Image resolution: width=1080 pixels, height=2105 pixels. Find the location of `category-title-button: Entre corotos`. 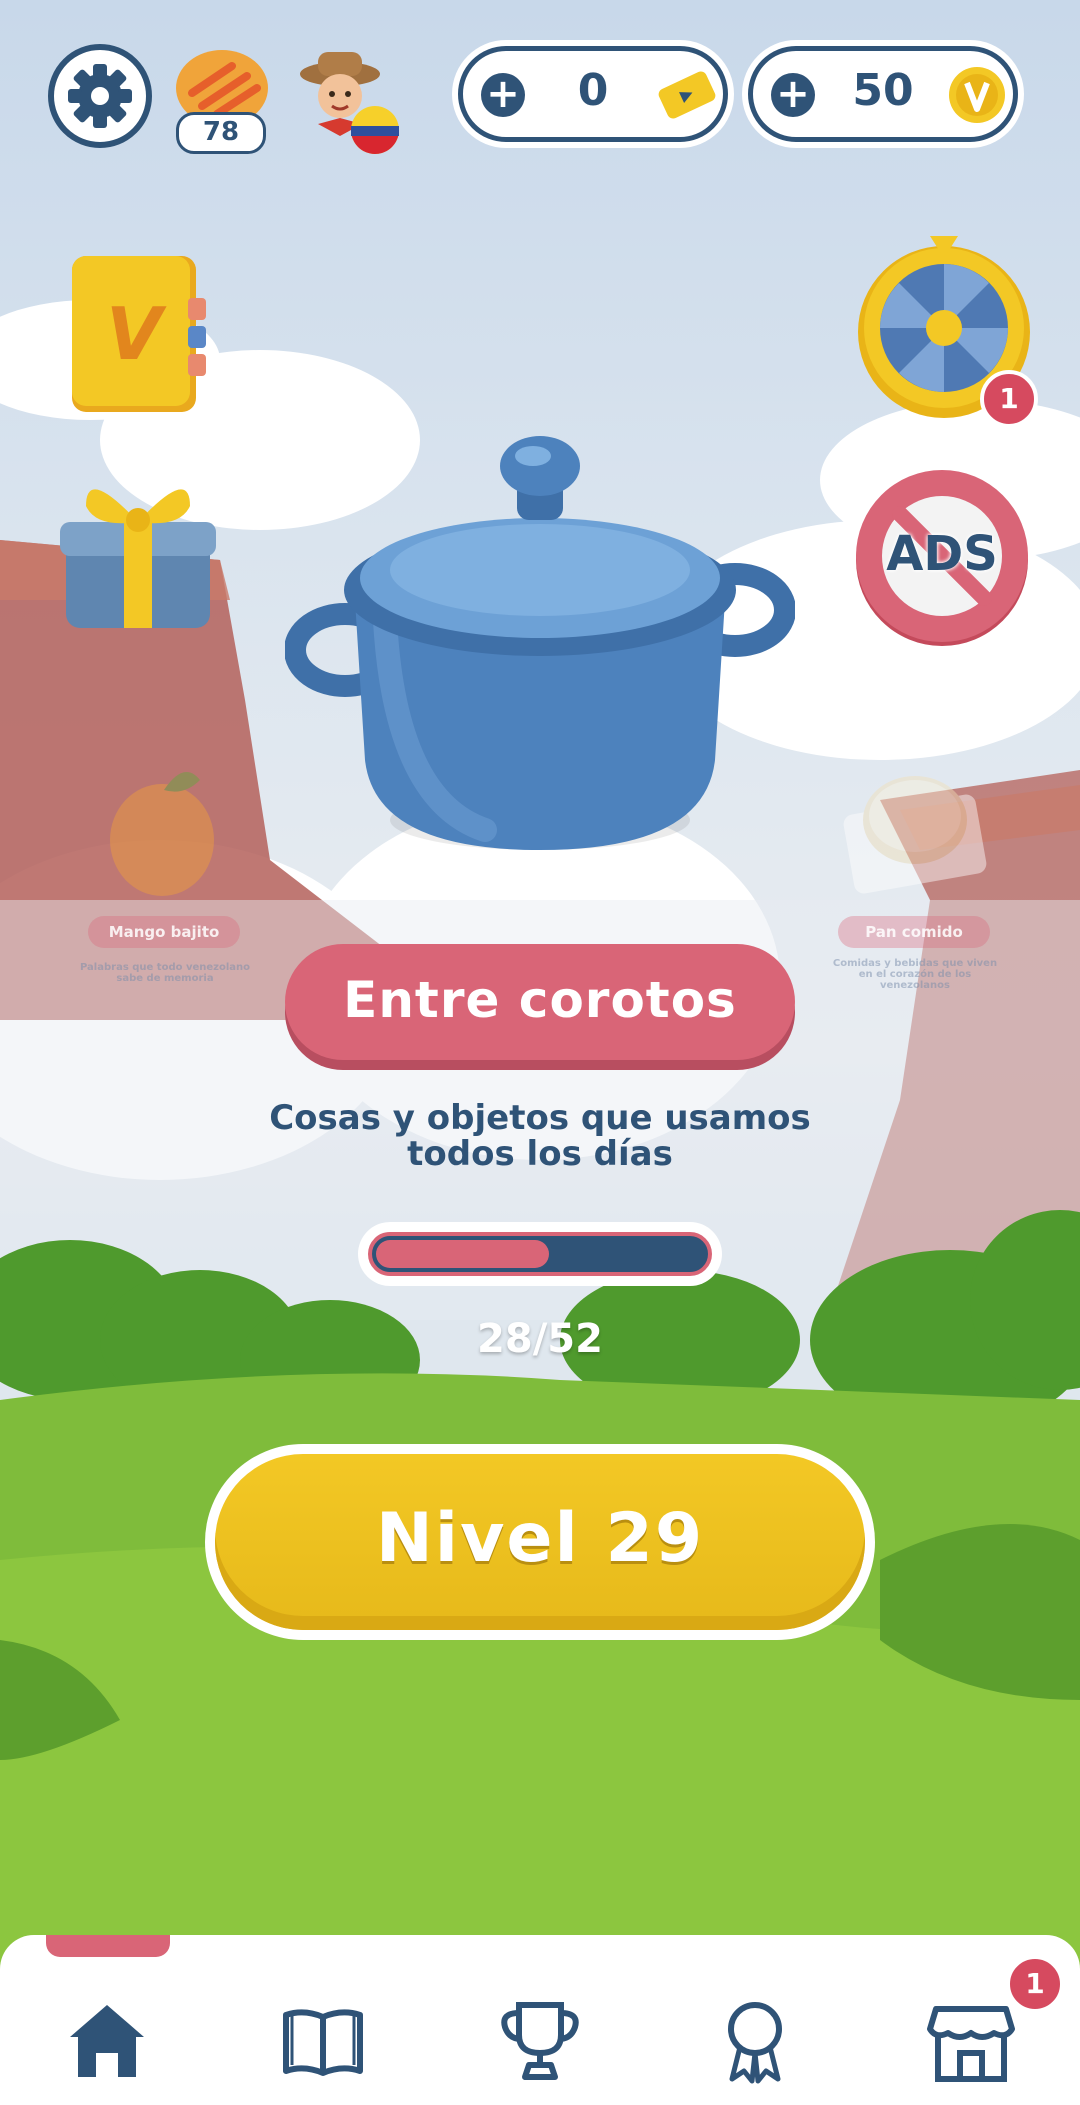

category-title-button: Entre corotos is located at coordinates (540, 1002).